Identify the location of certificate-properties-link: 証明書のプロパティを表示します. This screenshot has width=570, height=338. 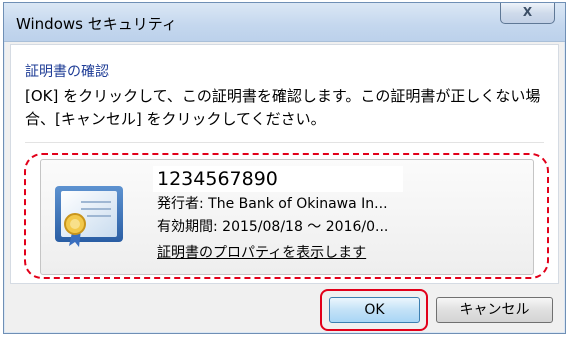
(261, 252).